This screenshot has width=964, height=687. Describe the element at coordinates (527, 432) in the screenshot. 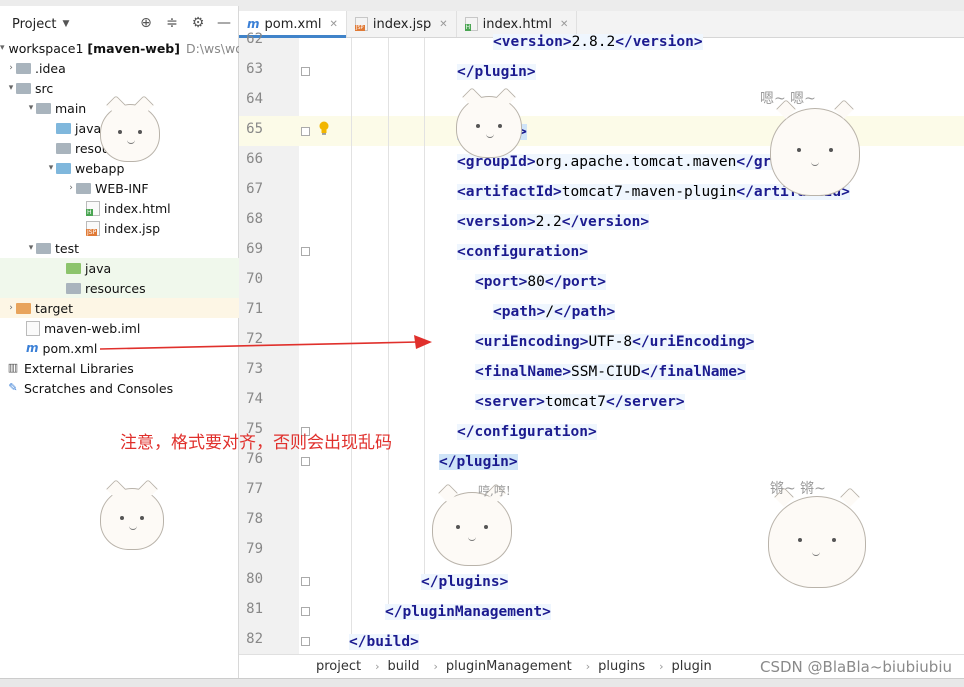

I see `code-line: </configuration>` at that location.